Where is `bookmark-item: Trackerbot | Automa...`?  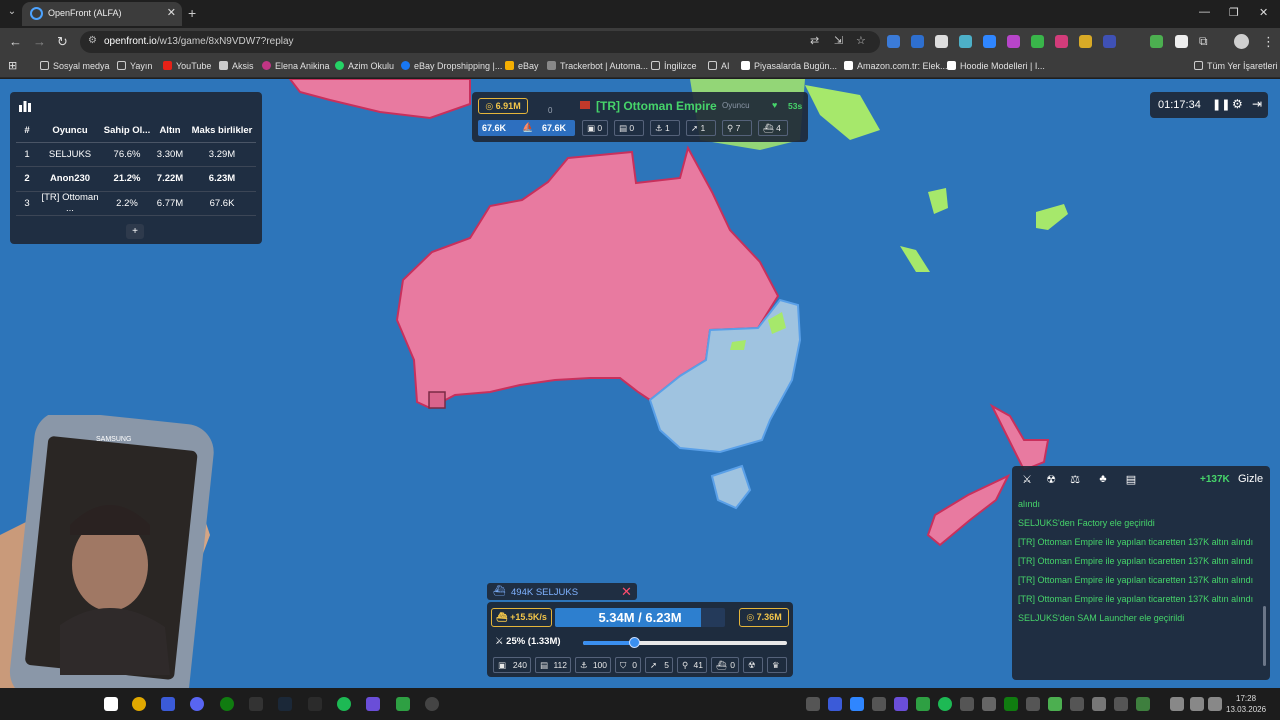
bookmark-item: Trackerbot | Automa... is located at coordinates (597, 66).